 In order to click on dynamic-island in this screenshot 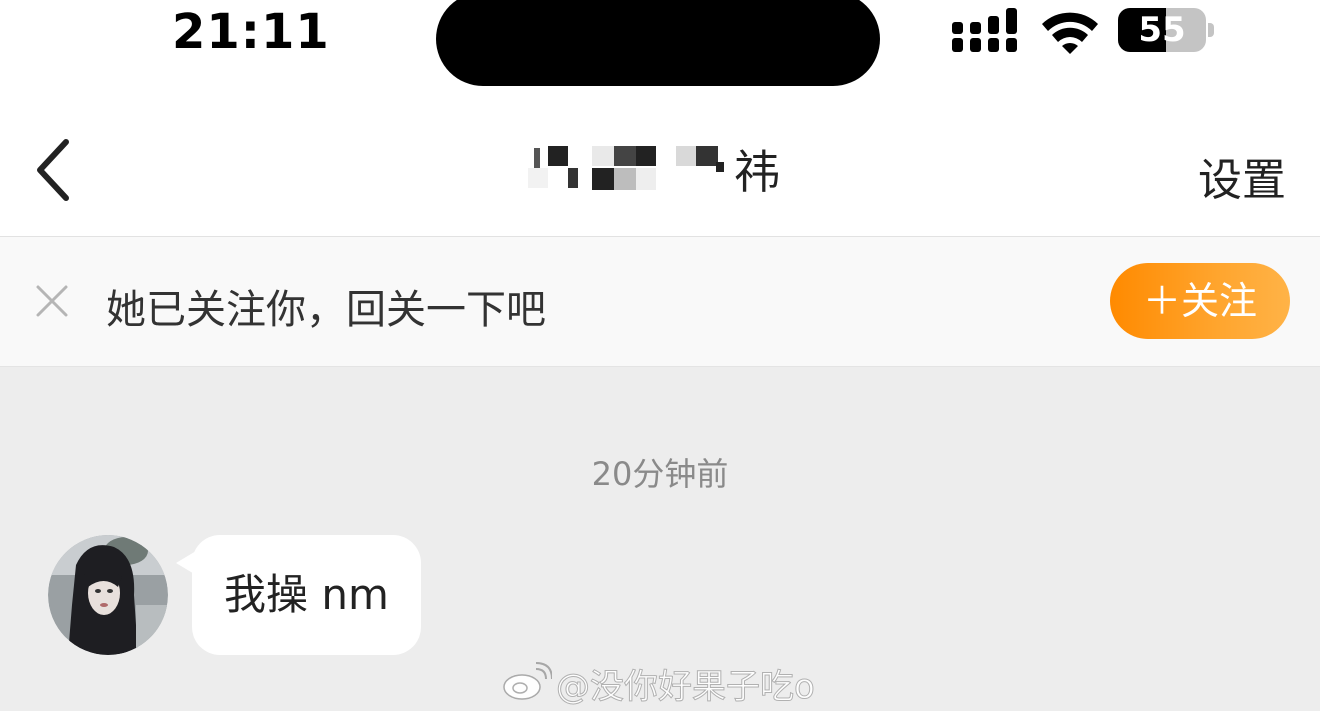, I will do `click(658, 43)`.